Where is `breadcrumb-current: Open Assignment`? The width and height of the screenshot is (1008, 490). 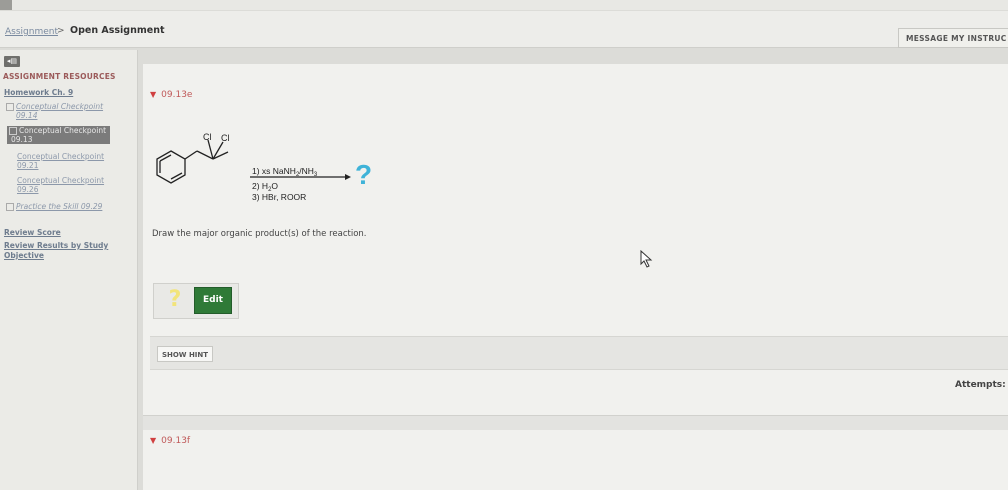
breadcrumb-current: Open Assignment is located at coordinates (117, 30).